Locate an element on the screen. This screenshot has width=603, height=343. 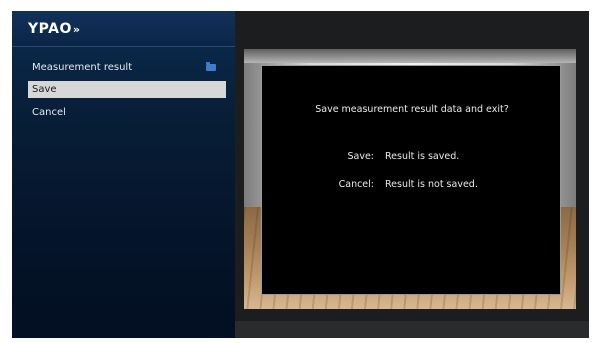
logo-bar: YPAO» is located at coordinates (123, 29).